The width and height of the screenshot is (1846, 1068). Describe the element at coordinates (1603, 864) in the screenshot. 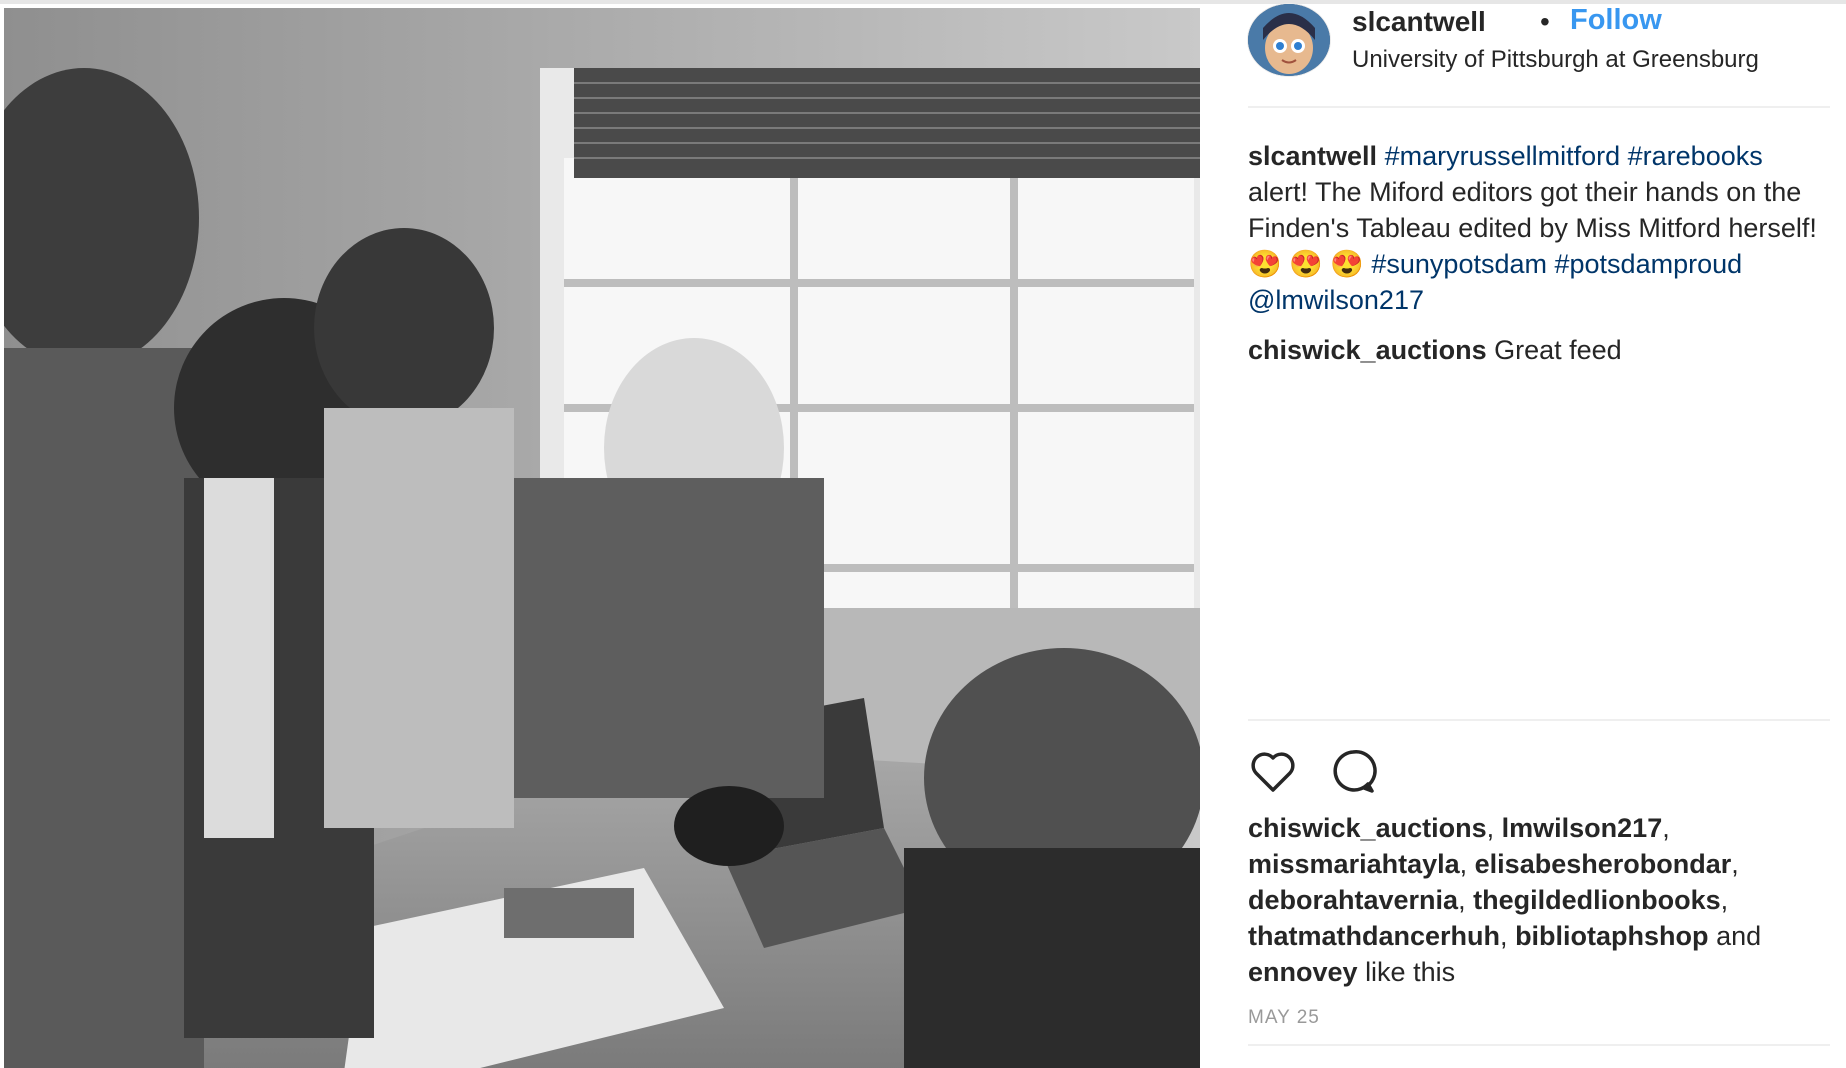

I see `liker-link: elisabesherobondar` at that location.